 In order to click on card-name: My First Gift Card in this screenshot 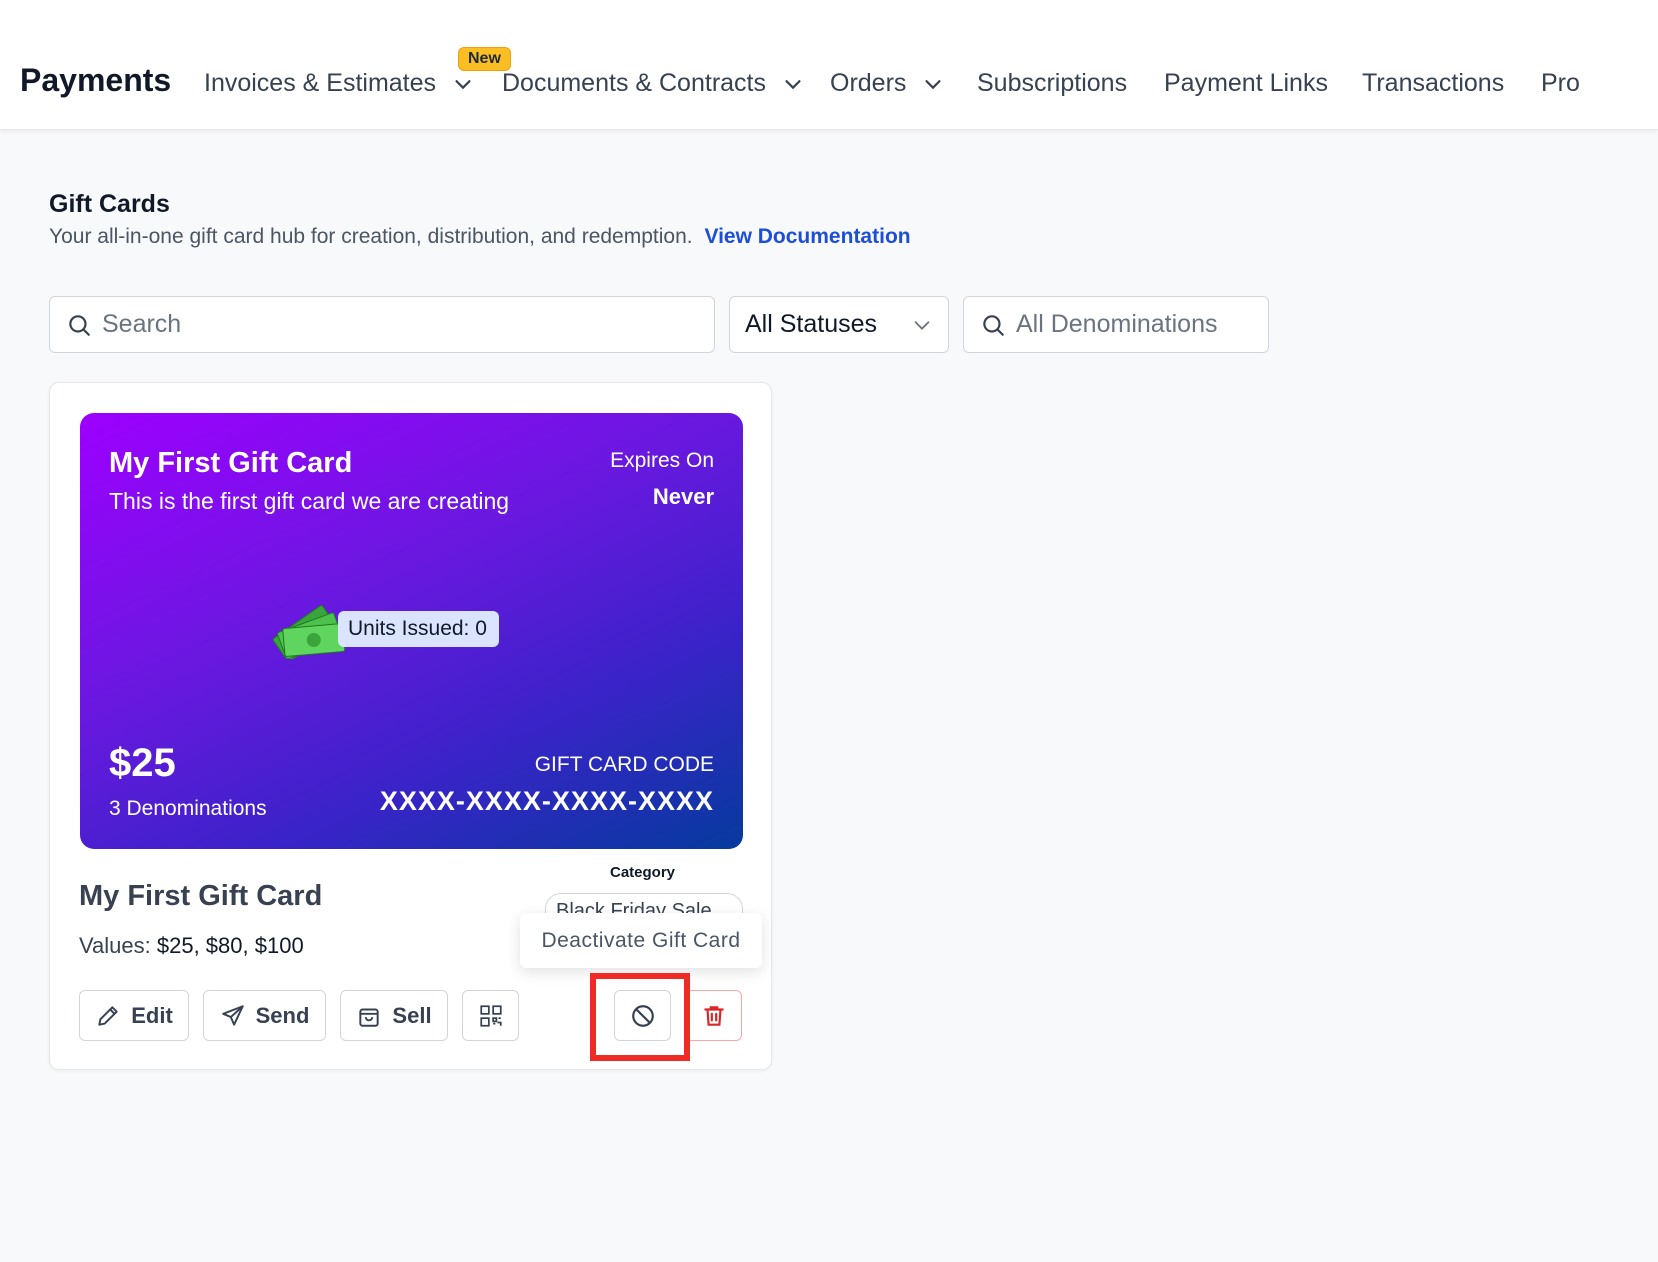, I will do `click(201, 896)`.